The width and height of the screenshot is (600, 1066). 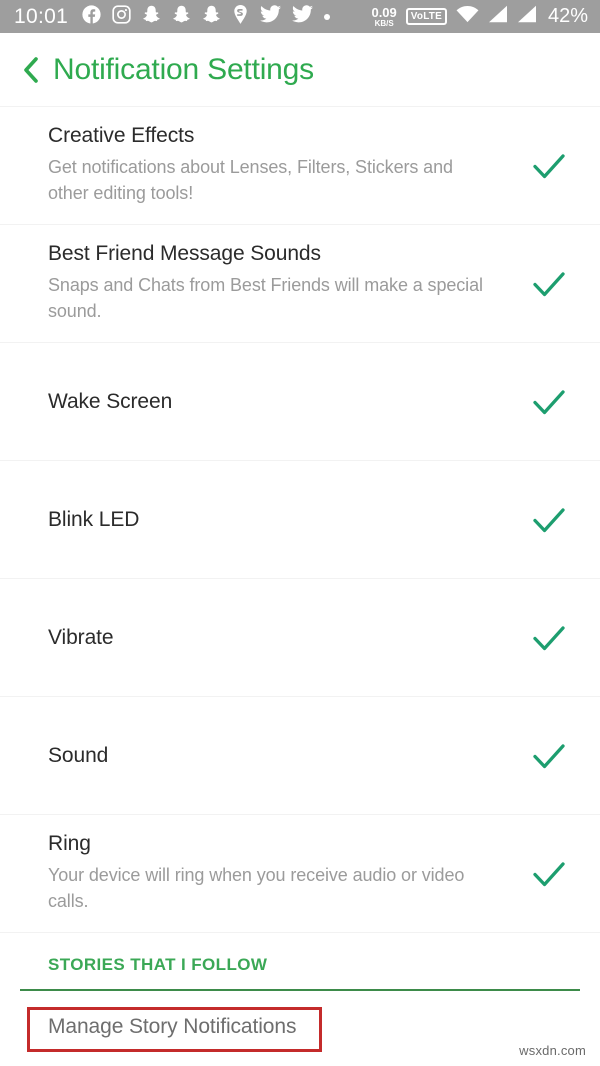 I want to click on setting-row-blink-led: Blink LED, so click(x=300, y=519).